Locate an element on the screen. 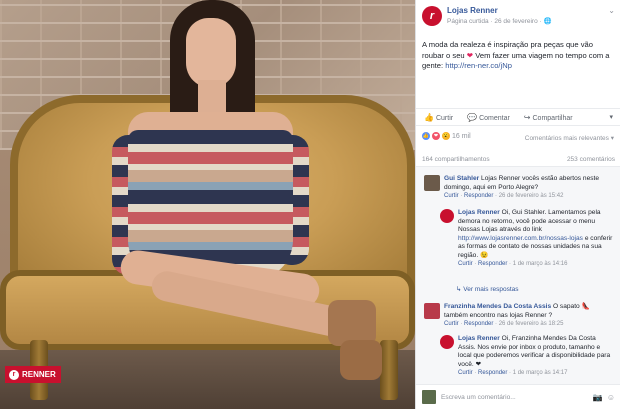  renner-r-icon: r is located at coordinates (14, 374).